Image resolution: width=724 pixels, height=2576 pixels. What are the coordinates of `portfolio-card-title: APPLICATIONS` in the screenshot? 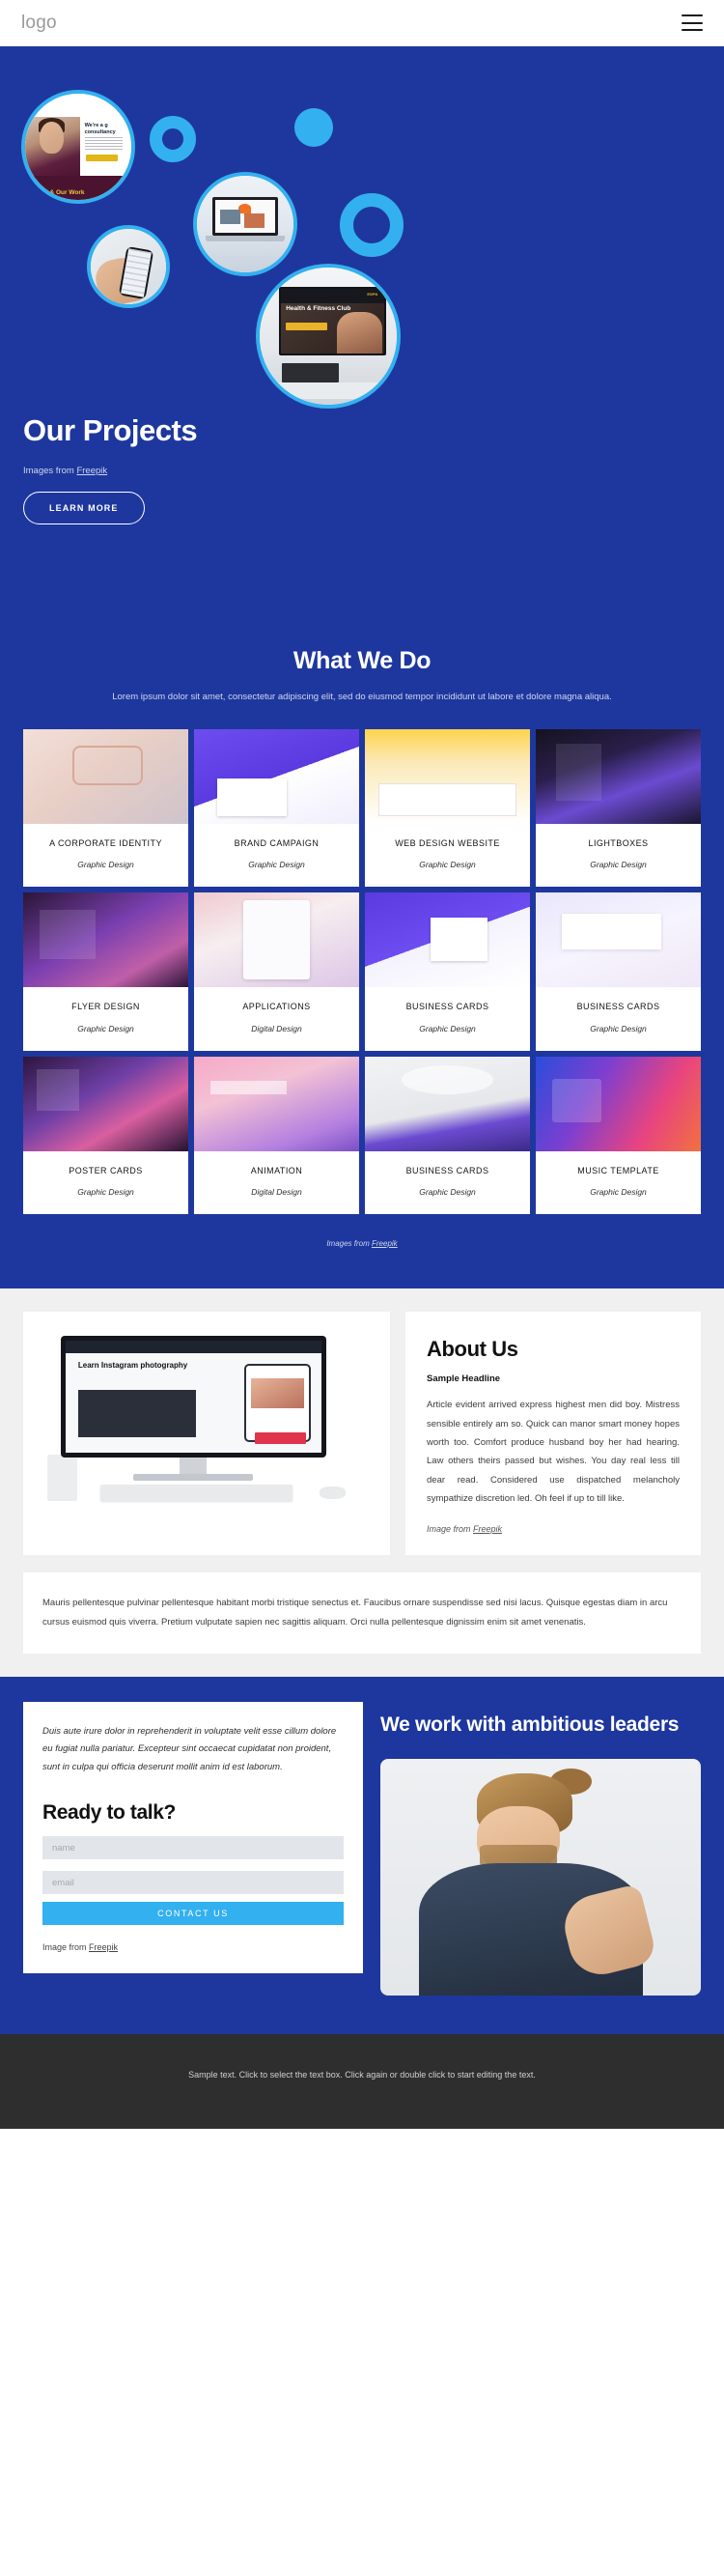 It's located at (276, 1007).